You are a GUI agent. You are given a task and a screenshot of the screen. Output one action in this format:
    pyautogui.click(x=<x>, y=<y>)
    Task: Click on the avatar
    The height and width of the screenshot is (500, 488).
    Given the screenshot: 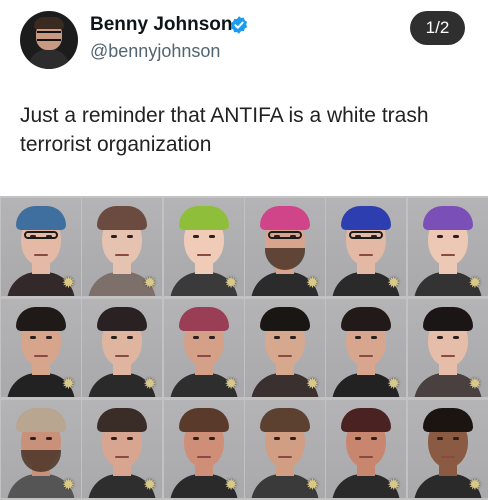 What is the action you would take?
    pyautogui.click(x=49, y=40)
    